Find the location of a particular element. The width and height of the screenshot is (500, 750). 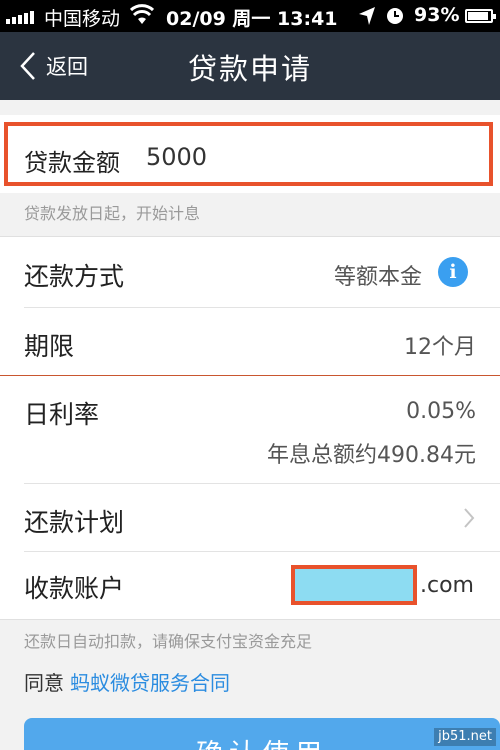

repay-method-label: 还款方式 is located at coordinates (74, 276).